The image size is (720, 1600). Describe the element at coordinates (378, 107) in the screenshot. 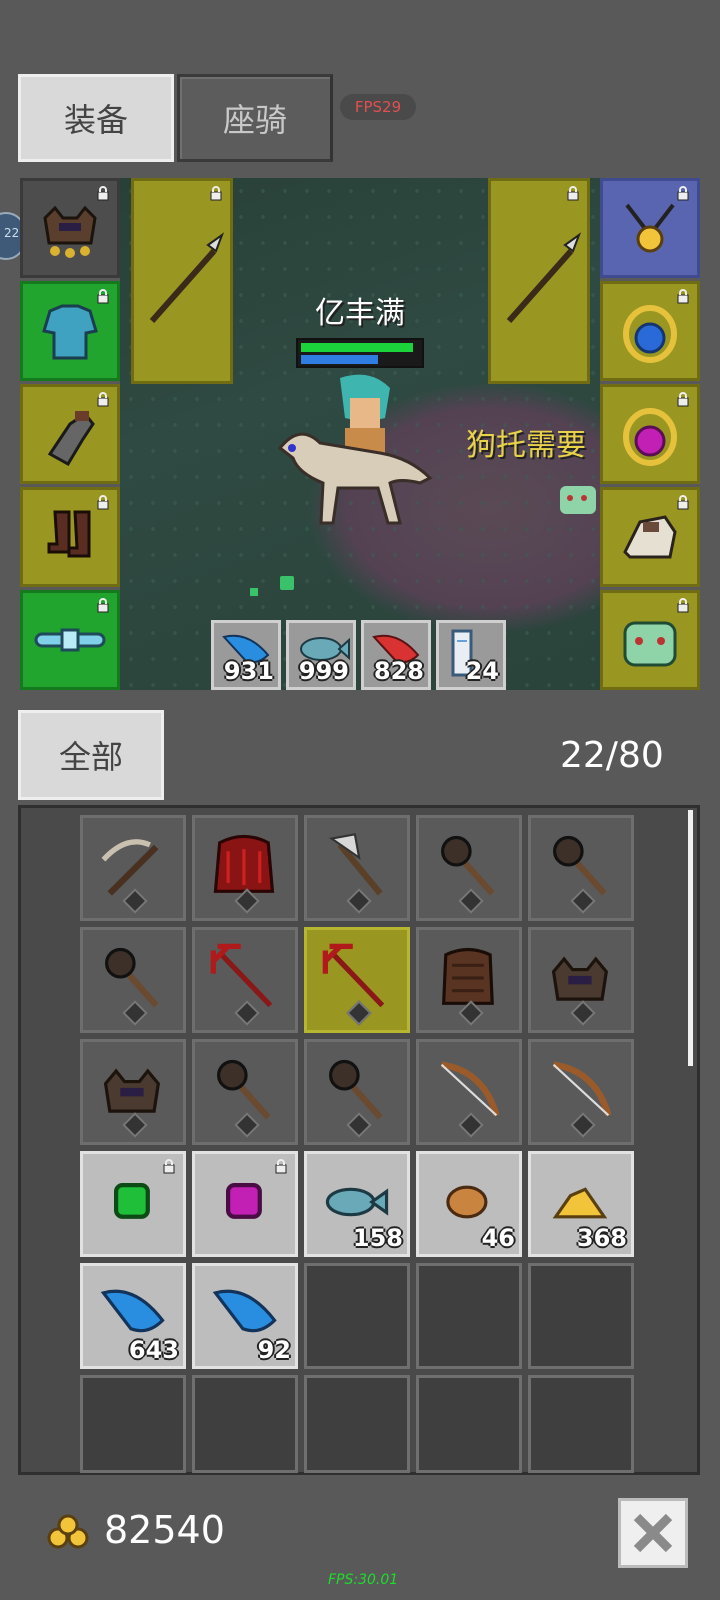

I see `fps-badge: FPS29` at that location.